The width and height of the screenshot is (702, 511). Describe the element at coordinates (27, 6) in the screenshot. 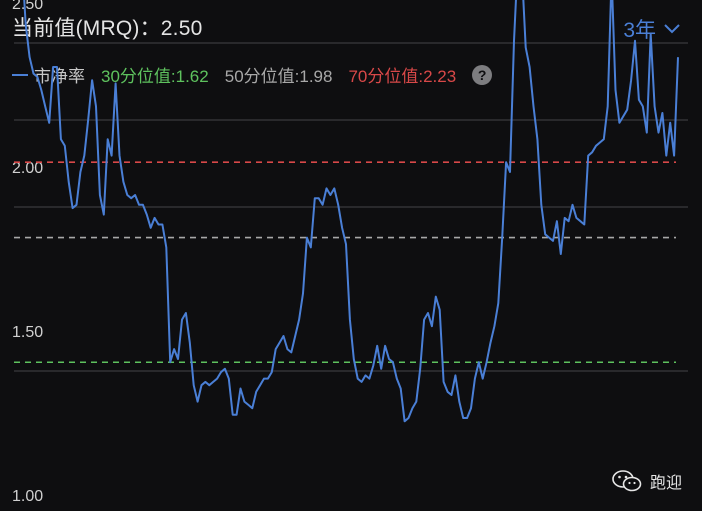

I see `y-tick-label: 2.50` at that location.